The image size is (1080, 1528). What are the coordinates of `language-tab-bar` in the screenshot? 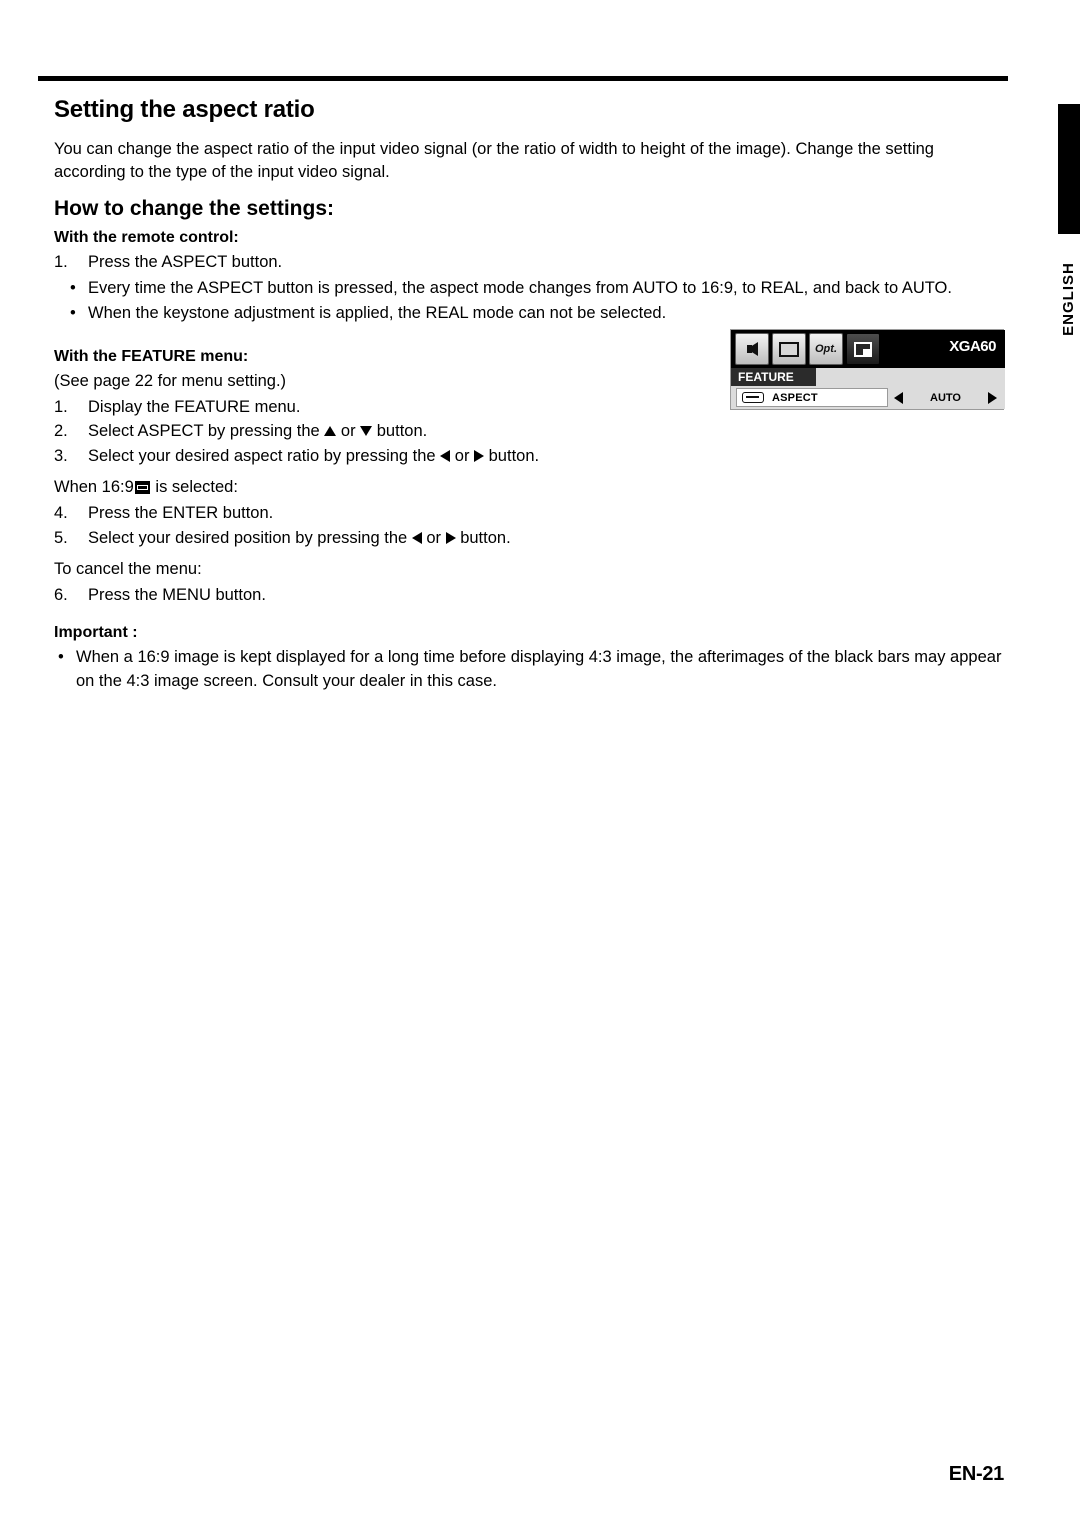 It's located at (1069, 169).